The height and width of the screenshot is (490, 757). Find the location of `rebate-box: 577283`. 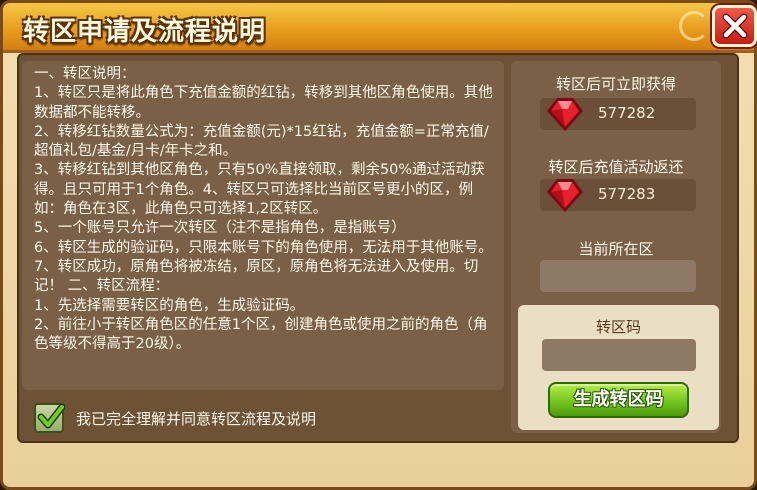

rebate-box: 577283 is located at coordinates (618, 195).